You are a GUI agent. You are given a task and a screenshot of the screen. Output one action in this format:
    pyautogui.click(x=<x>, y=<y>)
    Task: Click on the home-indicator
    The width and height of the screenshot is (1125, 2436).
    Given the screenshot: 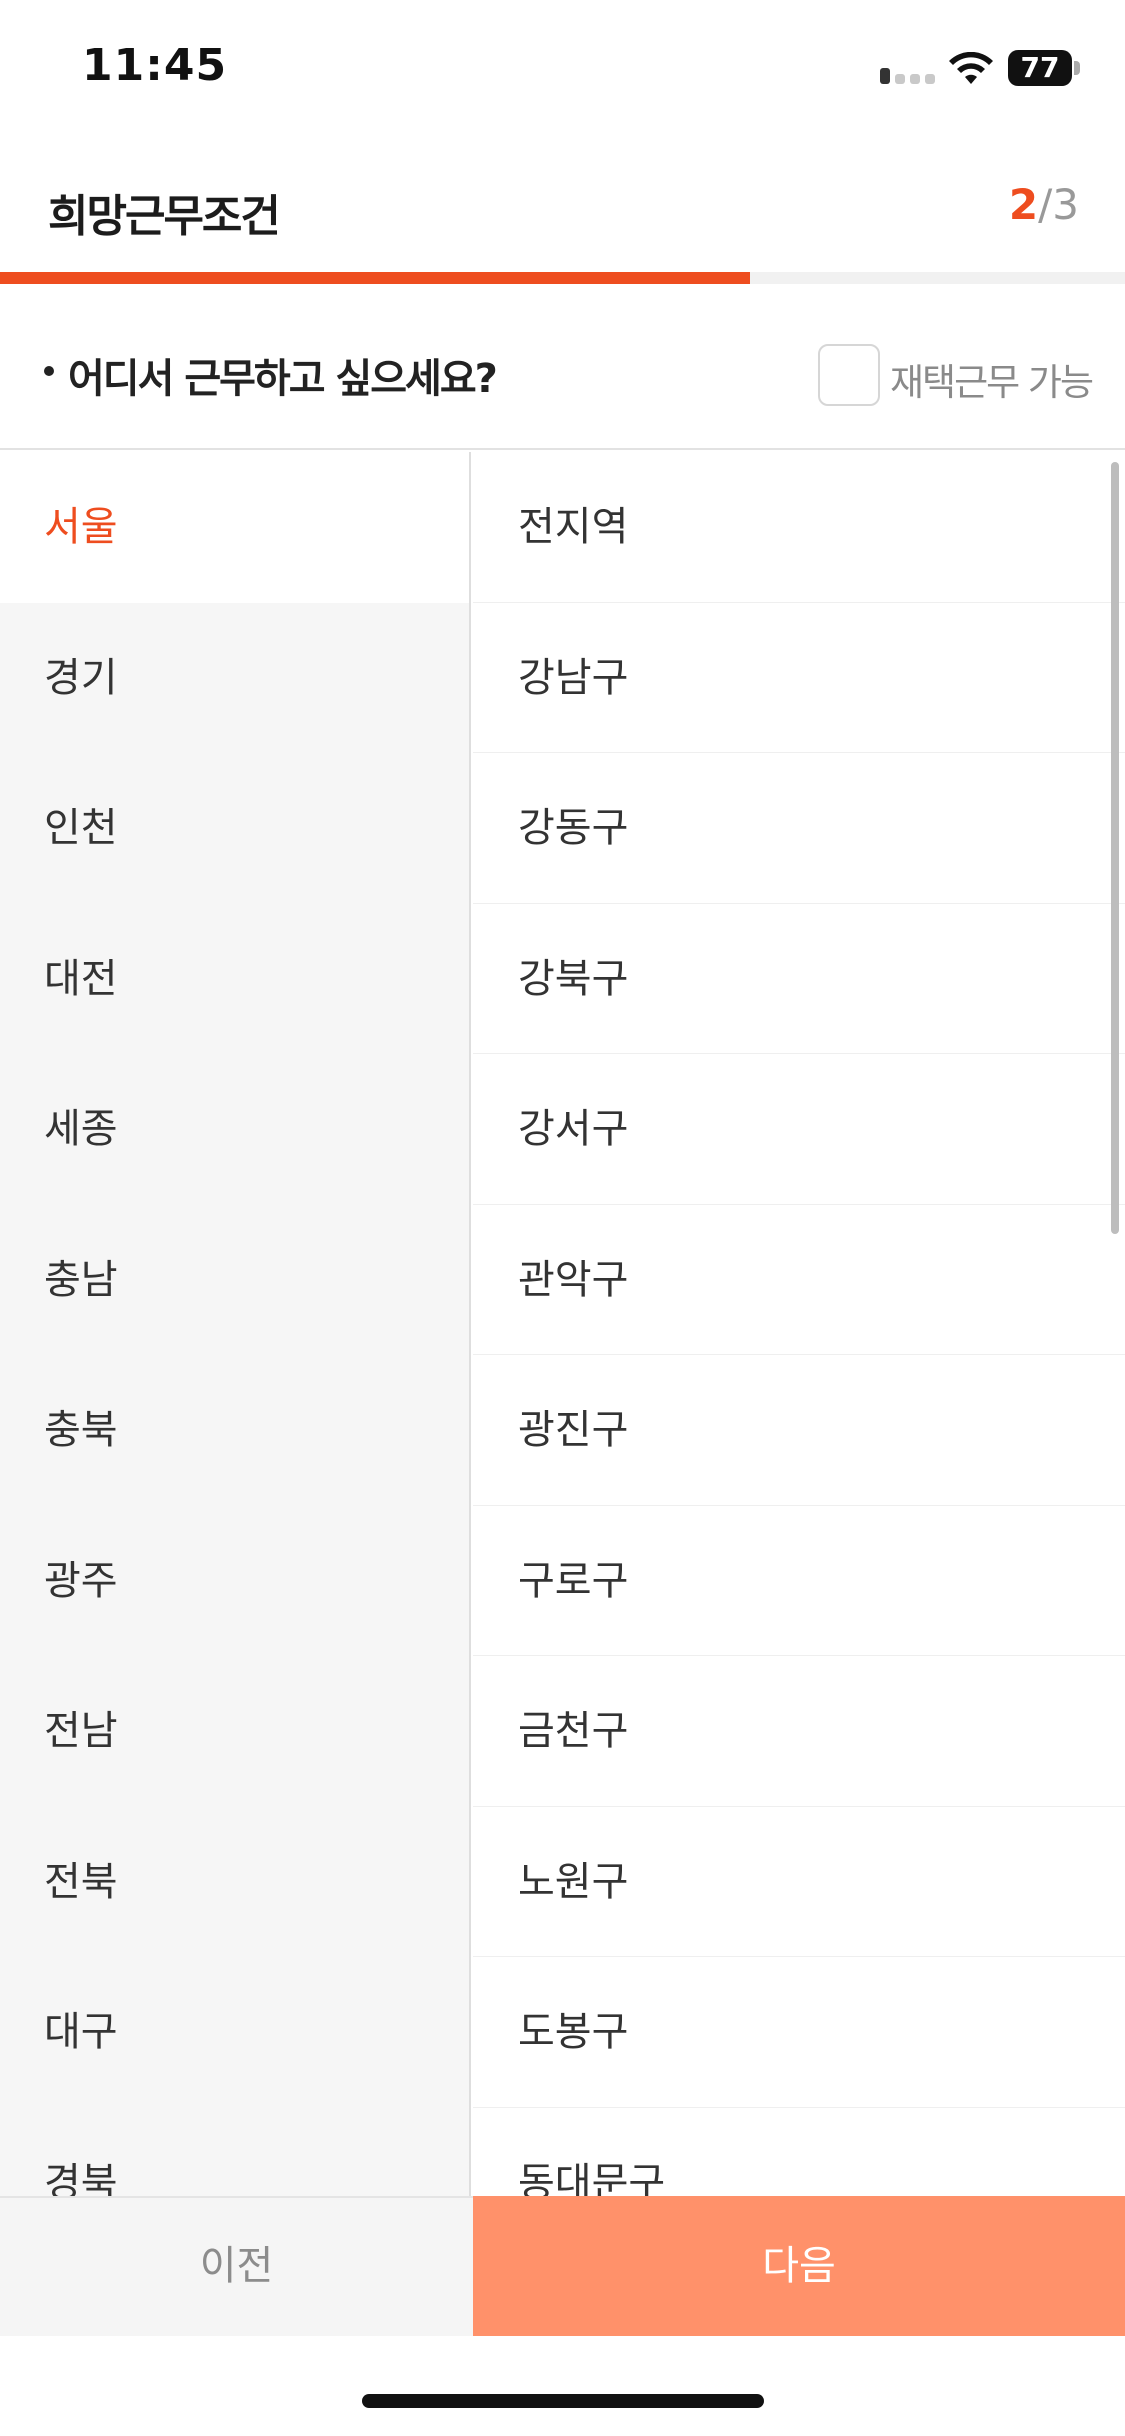 What is the action you would take?
    pyautogui.click(x=563, y=2401)
    